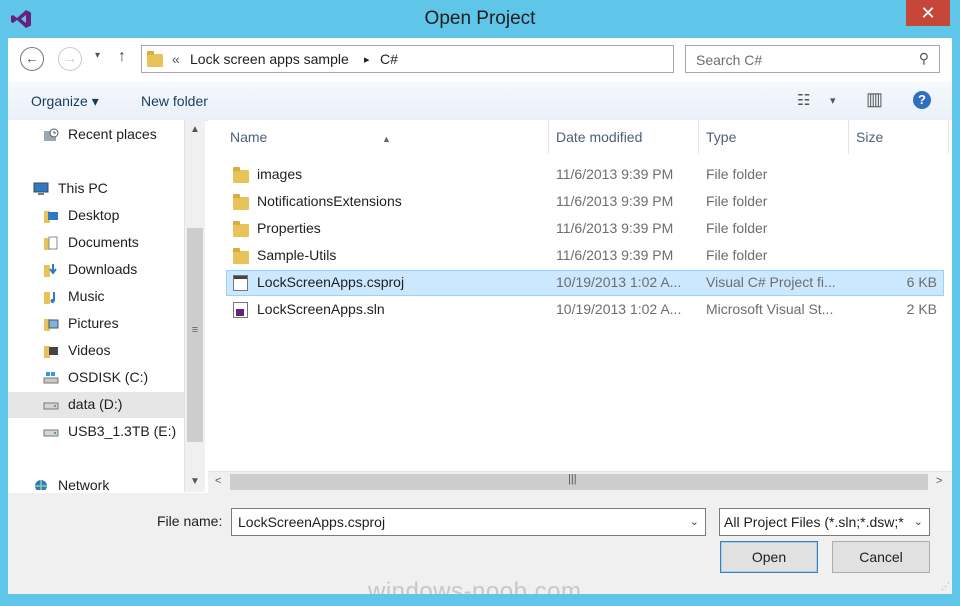 This screenshot has width=960, height=606. What do you see at coordinates (84, 483) in the screenshot?
I see `sidebar-item-label: Network` at bounding box center [84, 483].